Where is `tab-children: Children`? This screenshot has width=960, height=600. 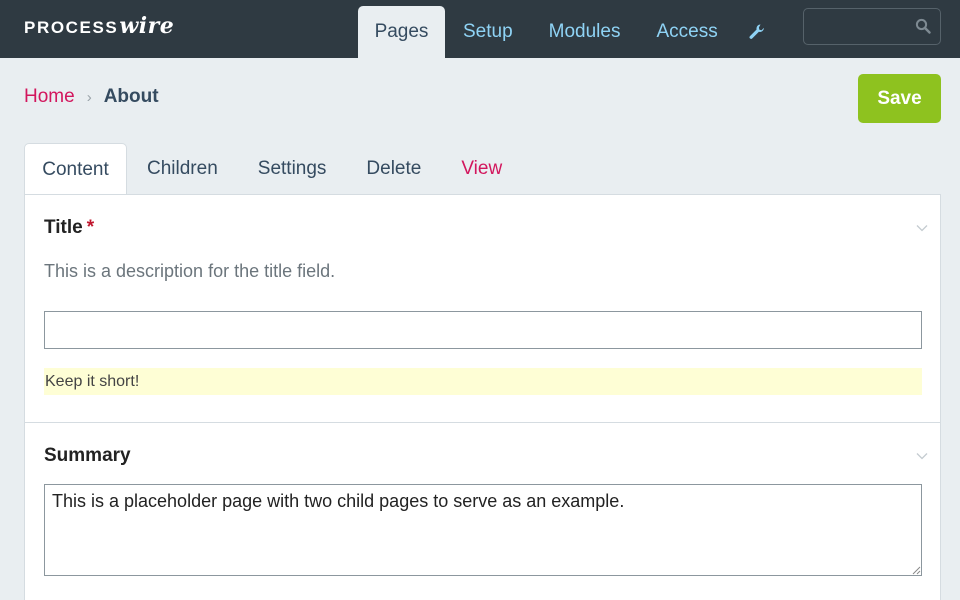
tab-children: Children is located at coordinates (182, 169).